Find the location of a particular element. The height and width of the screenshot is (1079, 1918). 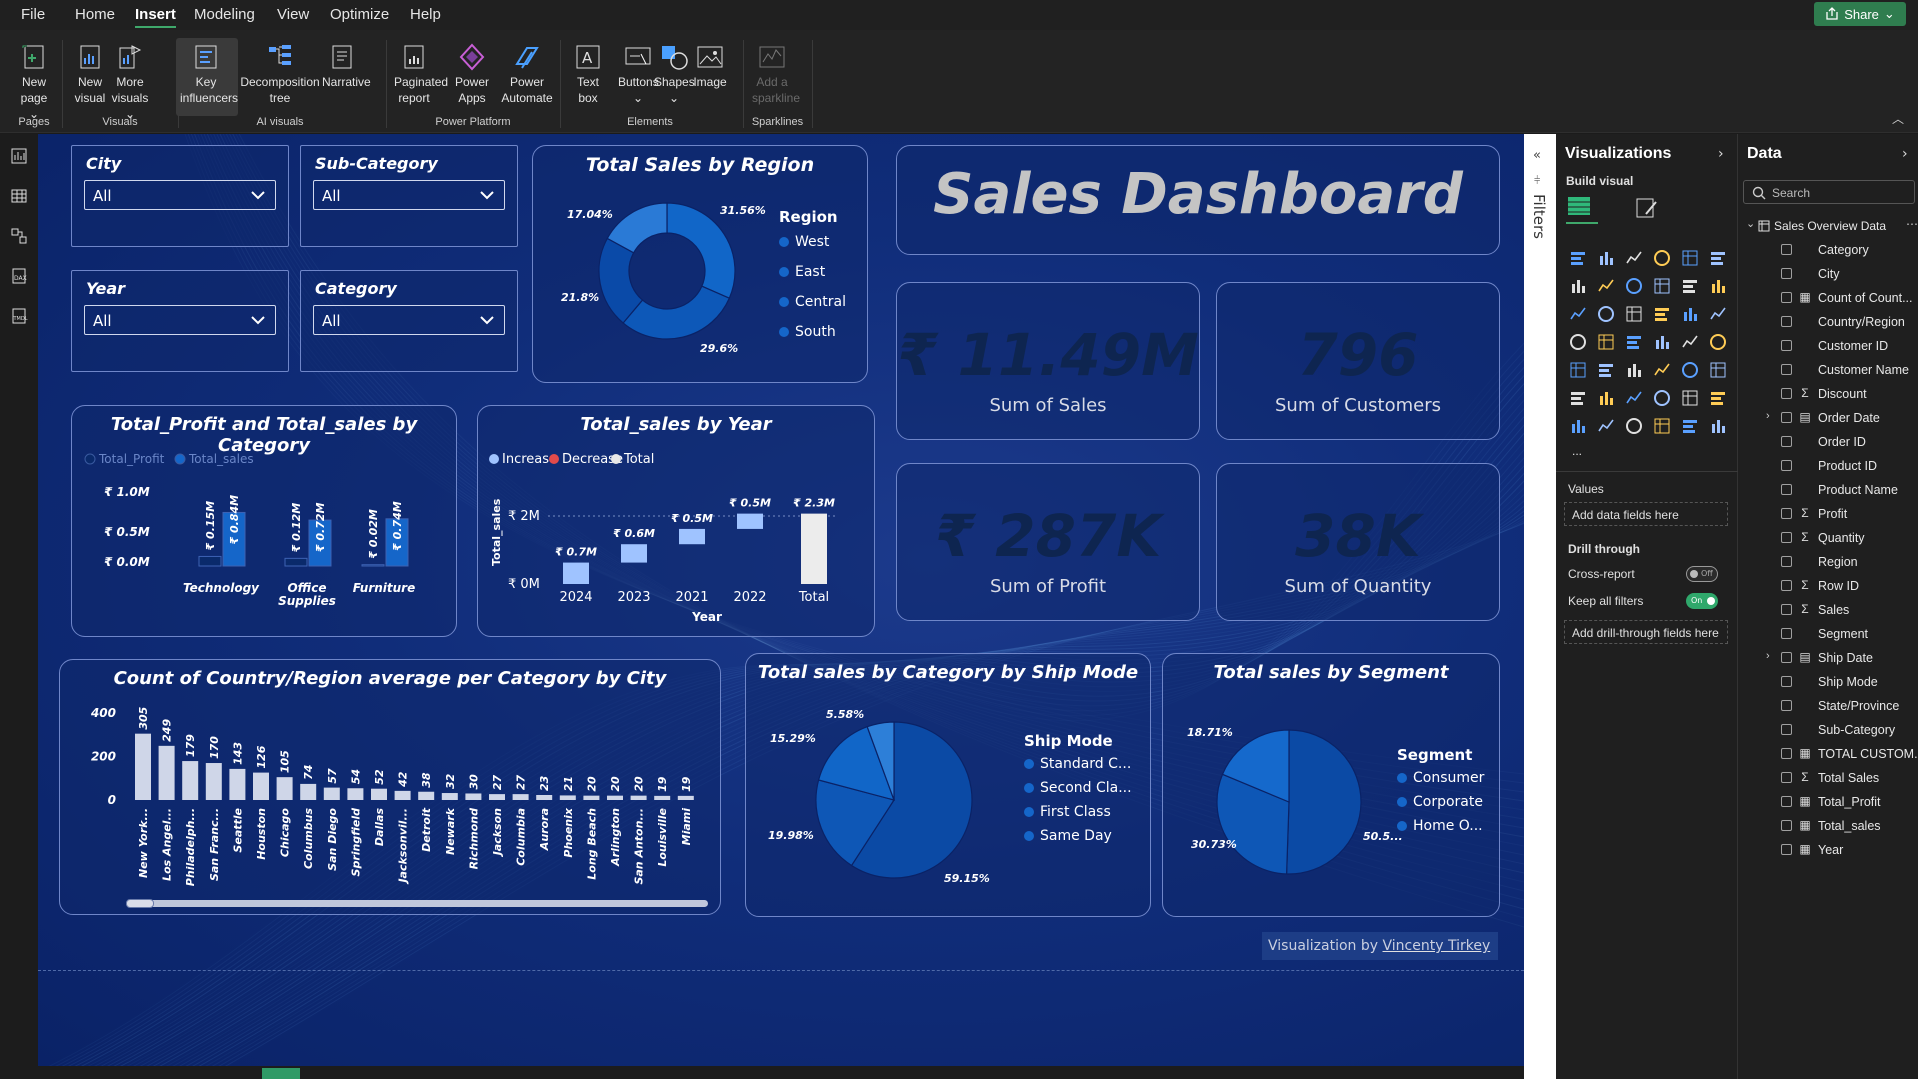

stacked-column-icon is located at coordinates (1606, 258).